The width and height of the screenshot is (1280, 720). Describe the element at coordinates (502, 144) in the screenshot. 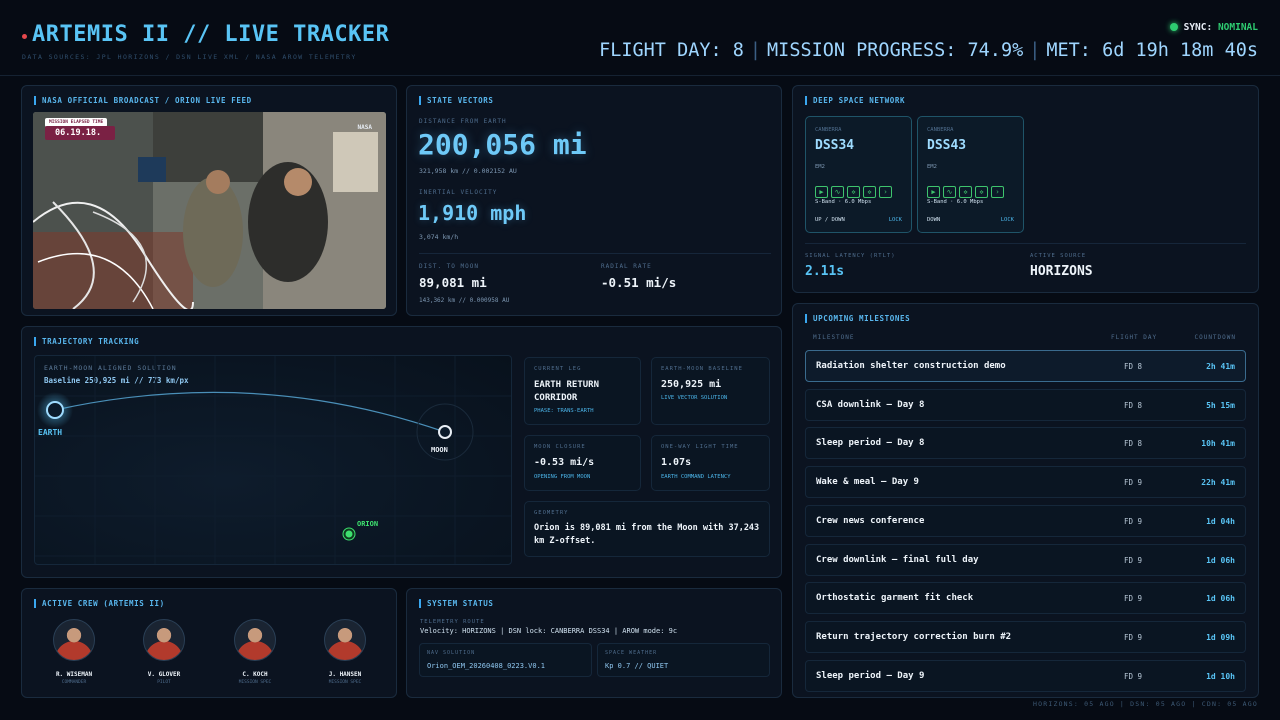

I see `distance-value: 200,056 mi` at that location.